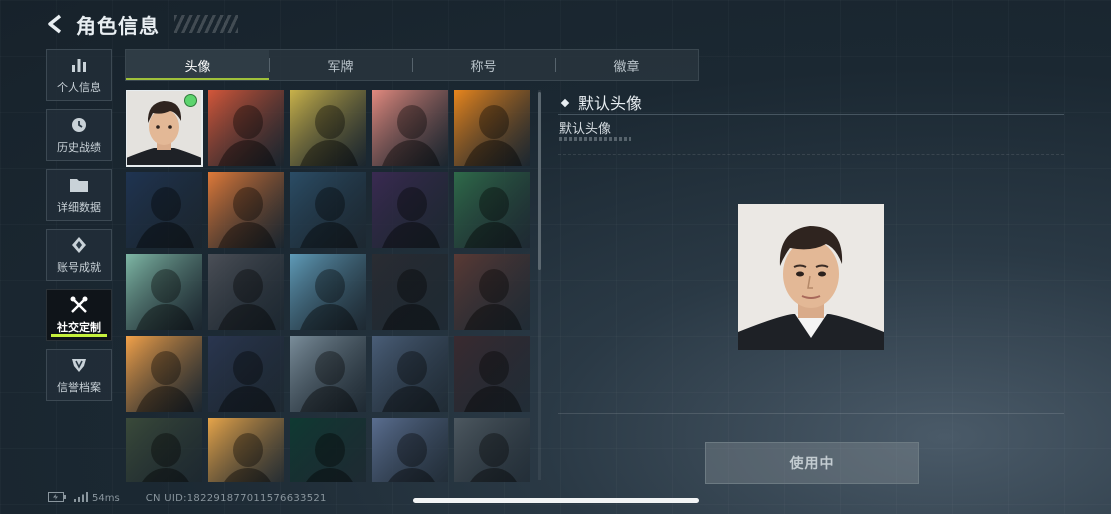 This screenshot has width=1111, height=514. What do you see at coordinates (79, 87) in the screenshot?
I see `sidebar-item-label: 个人信息` at bounding box center [79, 87].